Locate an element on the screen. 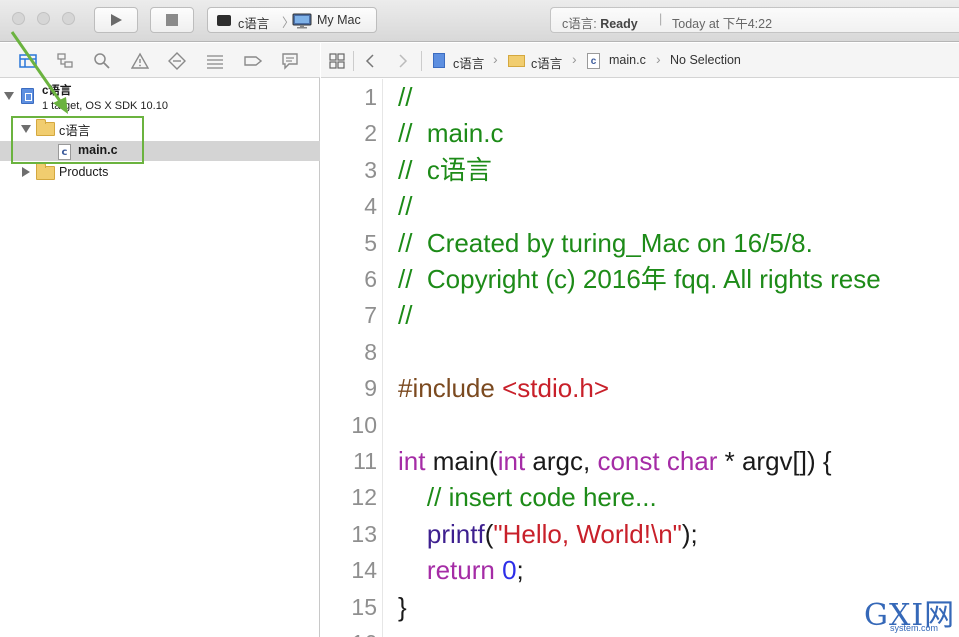 This screenshot has width=959, height=637. scheme-target: c语言 is located at coordinates (253, 22).